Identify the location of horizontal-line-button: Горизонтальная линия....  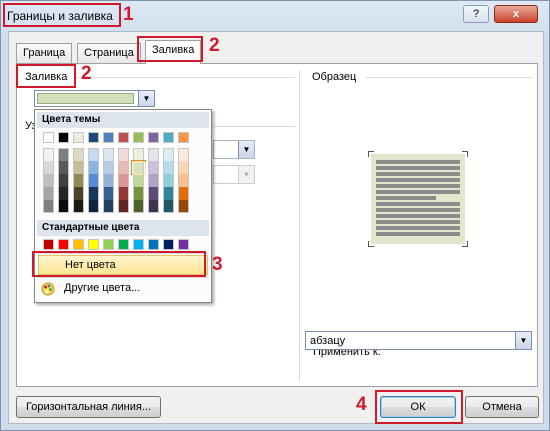
(88, 407).